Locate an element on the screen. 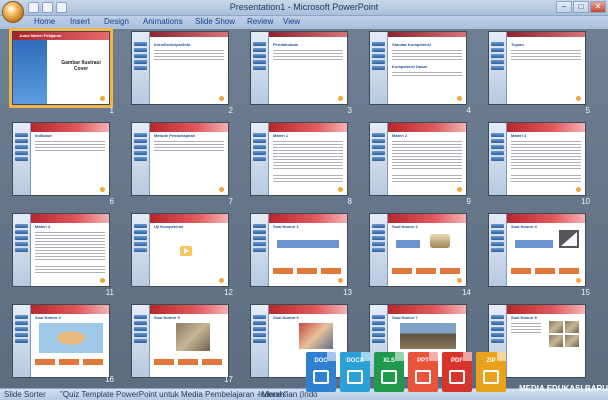  slide-thumbnail-14: Soal Nomor 2 is located at coordinates (418, 250).